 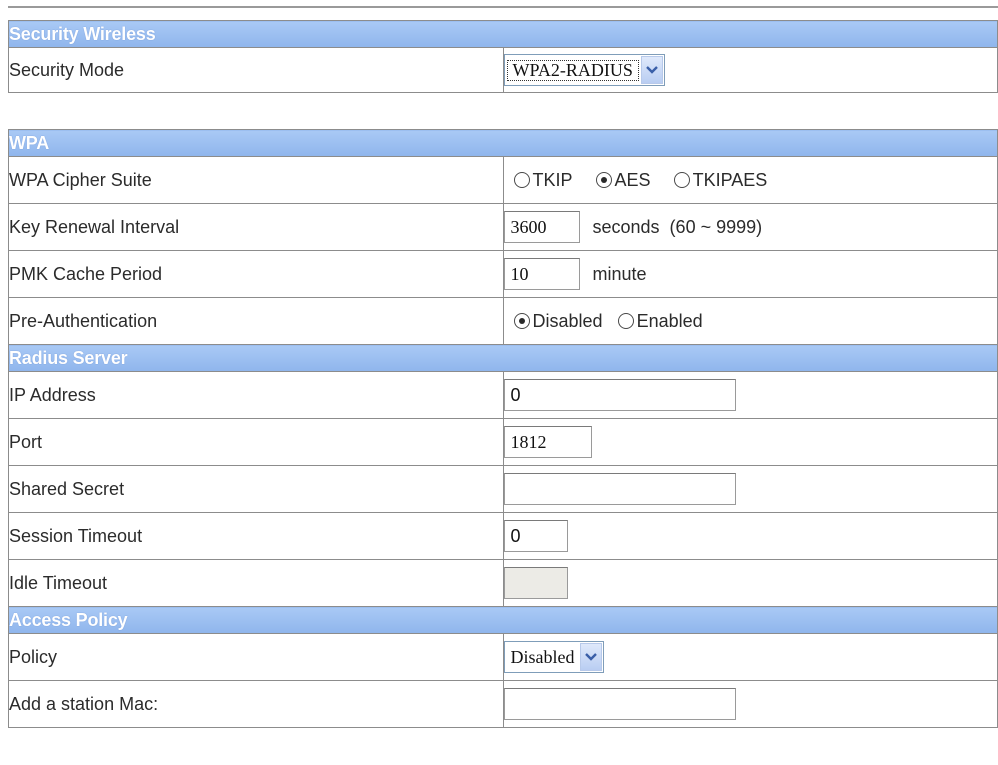 What do you see at coordinates (541, 227) in the screenshot?
I see `key-renewal-input: 3600` at bounding box center [541, 227].